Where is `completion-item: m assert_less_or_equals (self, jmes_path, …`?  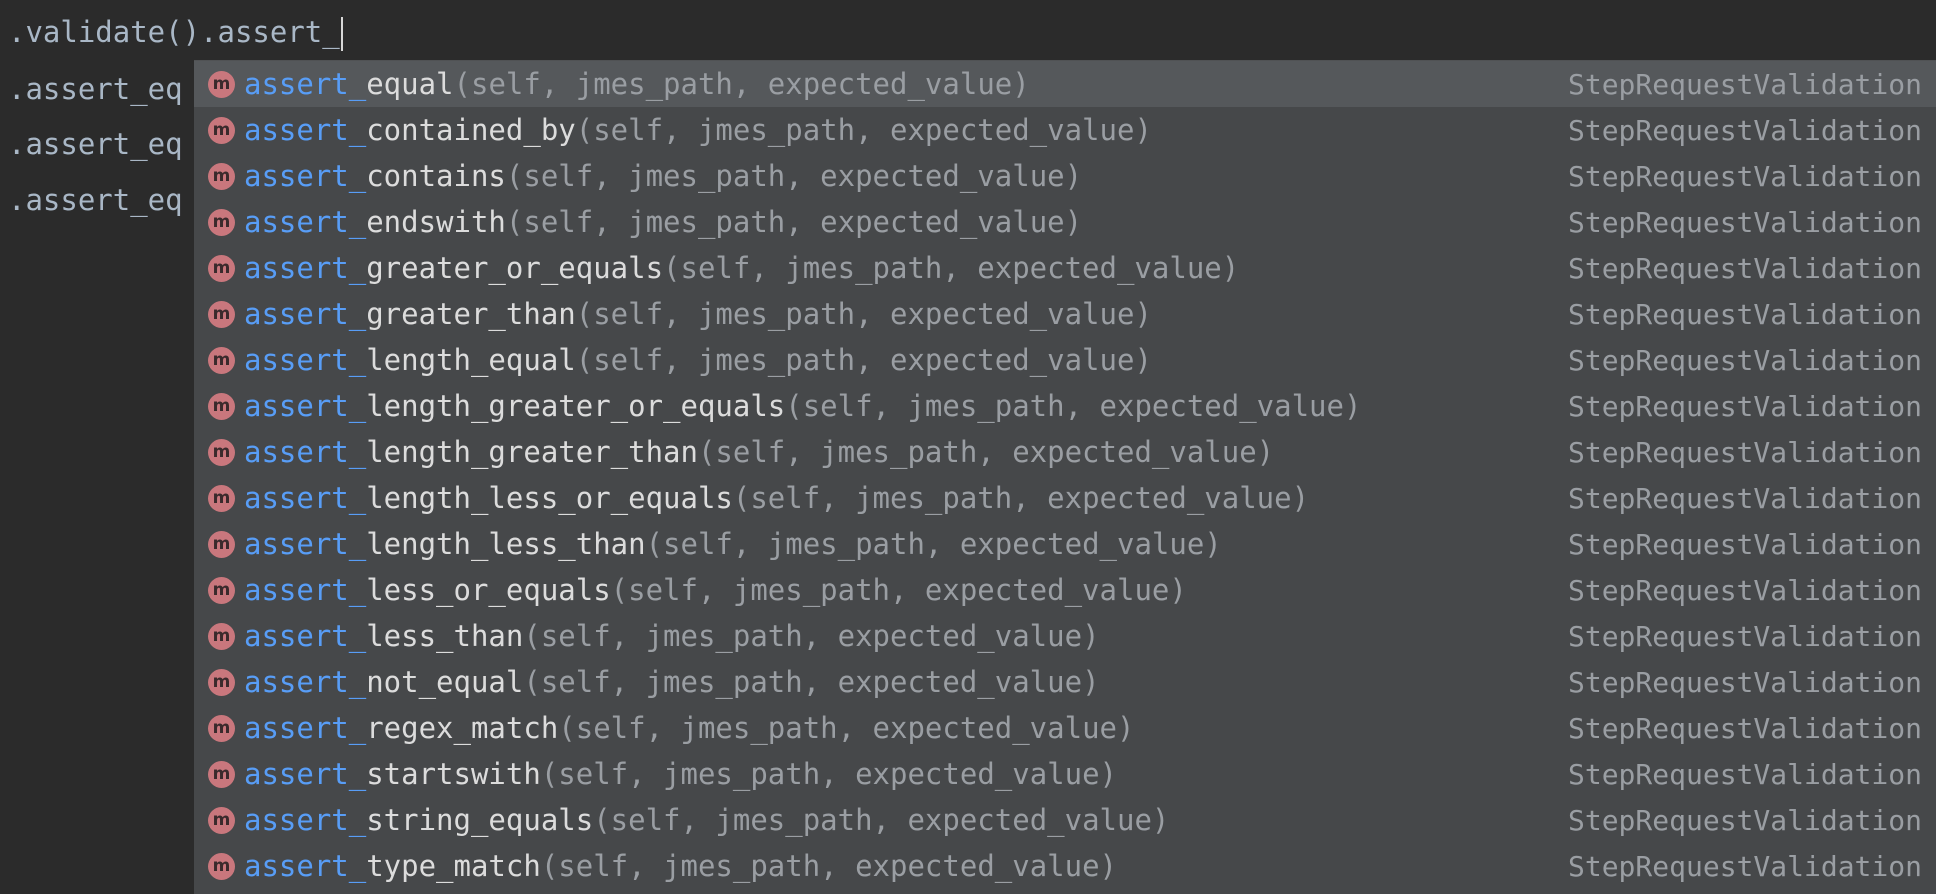 completion-item: m assert_less_or_equals (self, jmes_path, … is located at coordinates (1065, 590).